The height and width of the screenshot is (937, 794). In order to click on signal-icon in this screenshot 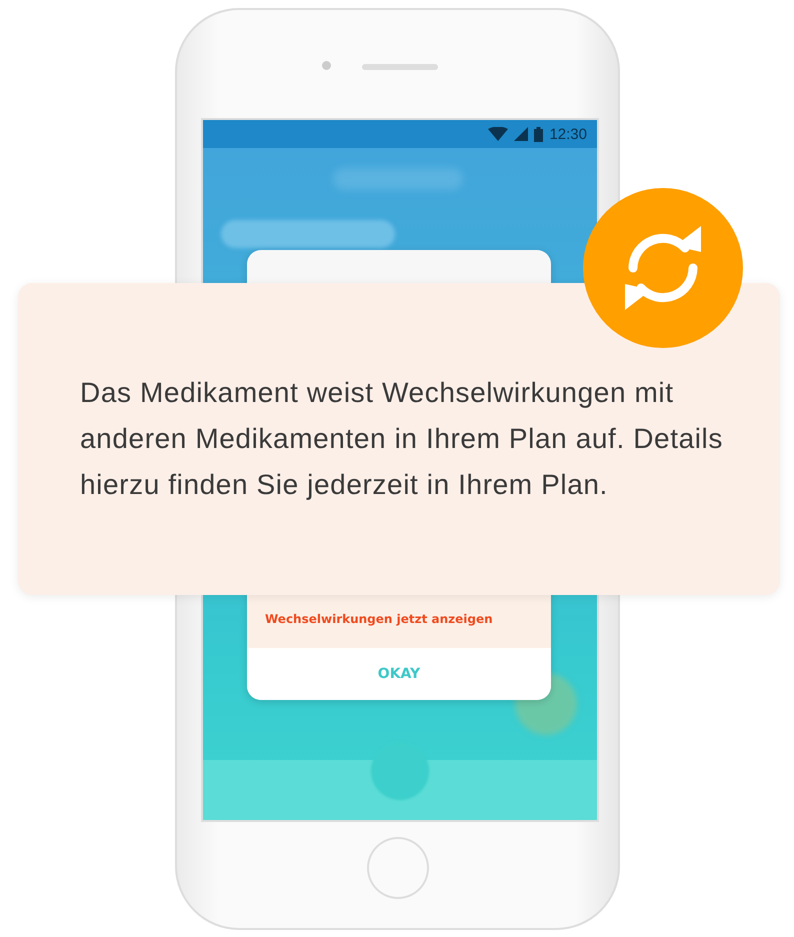, I will do `click(521, 134)`.